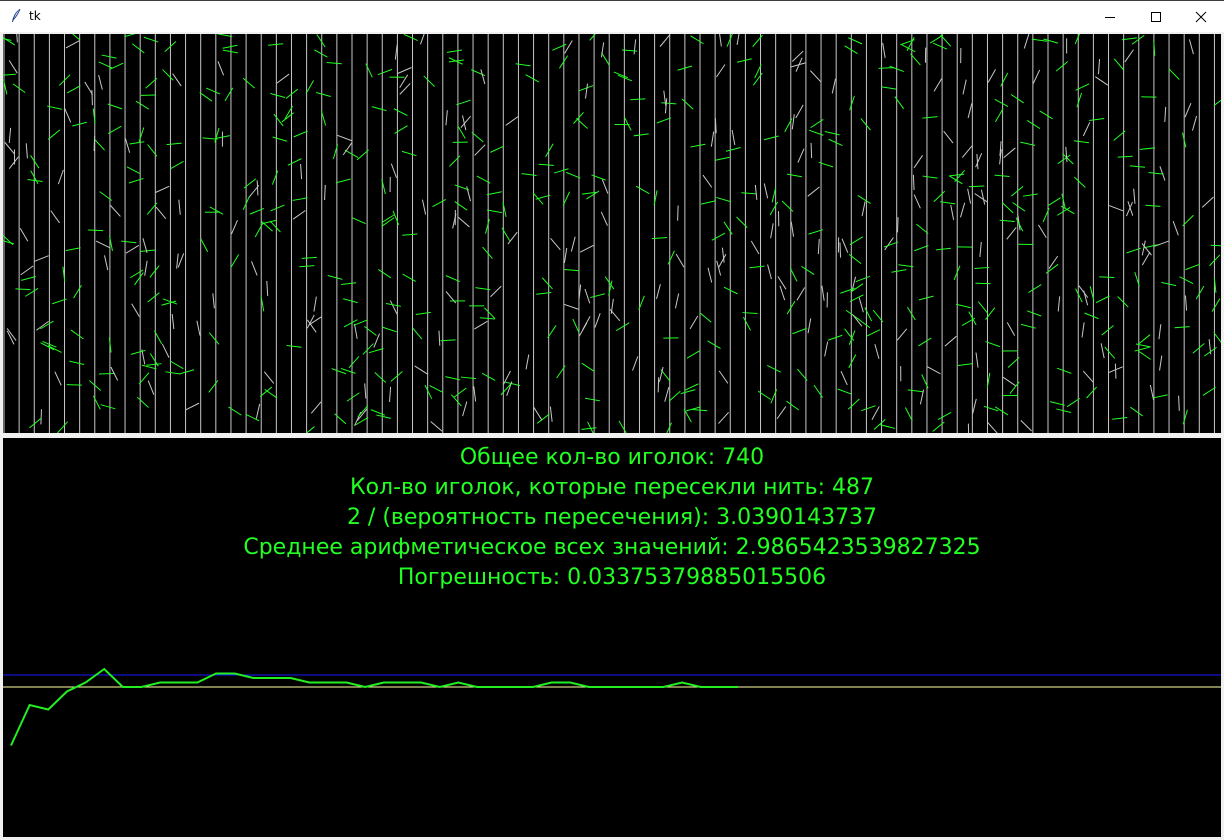 The image size is (1224, 840). What do you see at coordinates (612, 706) in the screenshot?
I see `convergence-graph` at bounding box center [612, 706].